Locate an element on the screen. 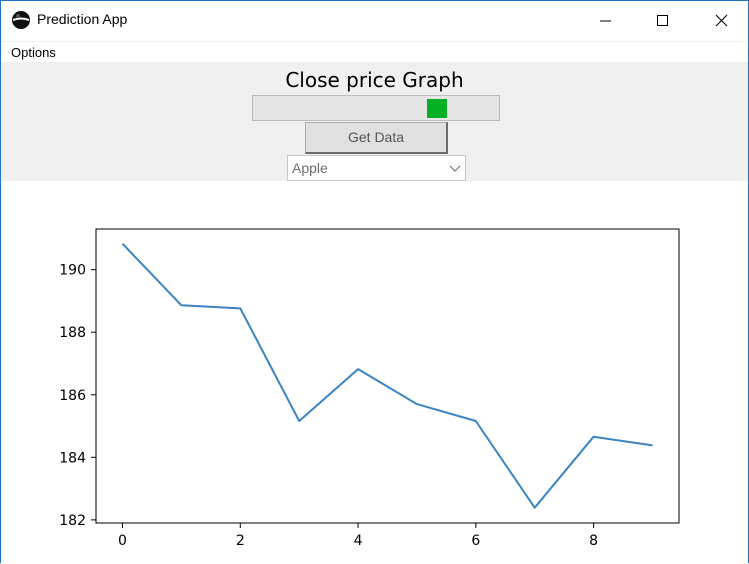 The width and height of the screenshot is (749, 564). close-icon is located at coordinates (721, 20).